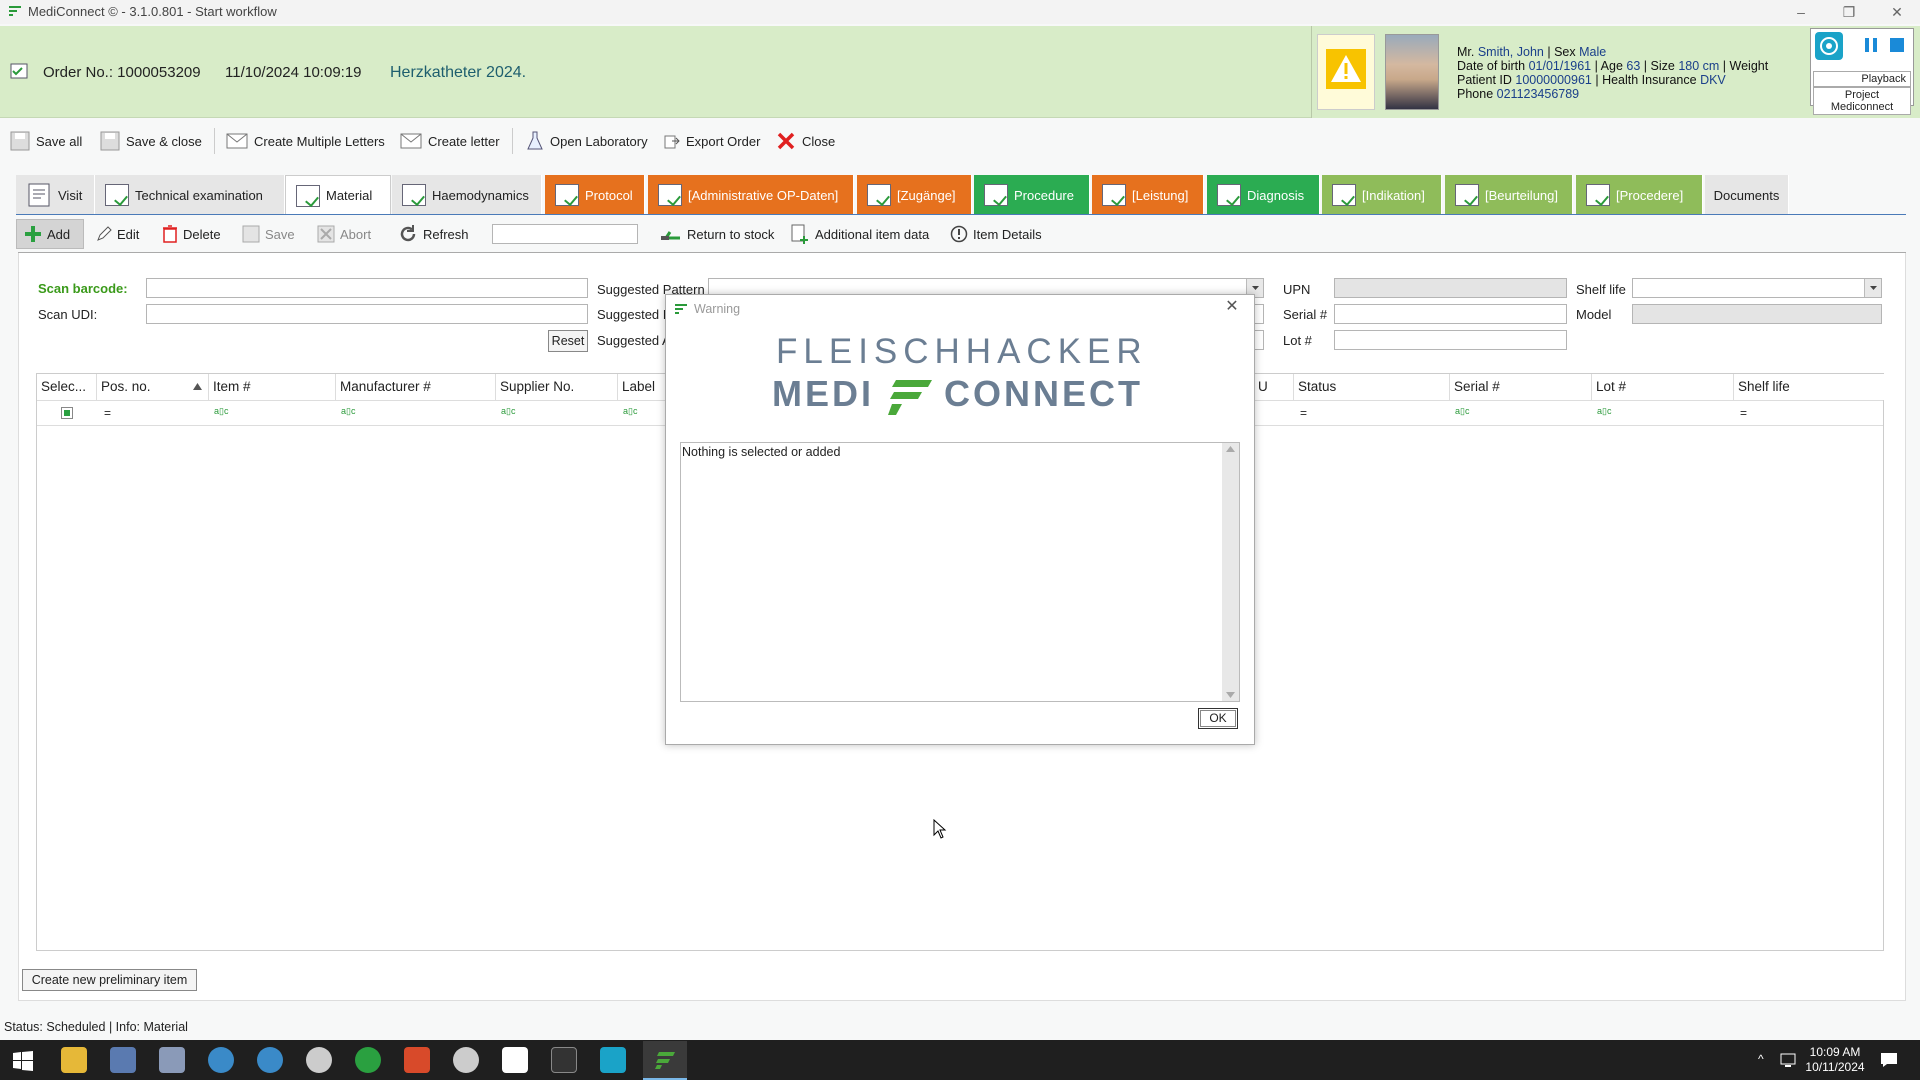 The width and height of the screenshot is (1920, 1080). I want to click on item-details-button: Item Details, so click(996, 234).